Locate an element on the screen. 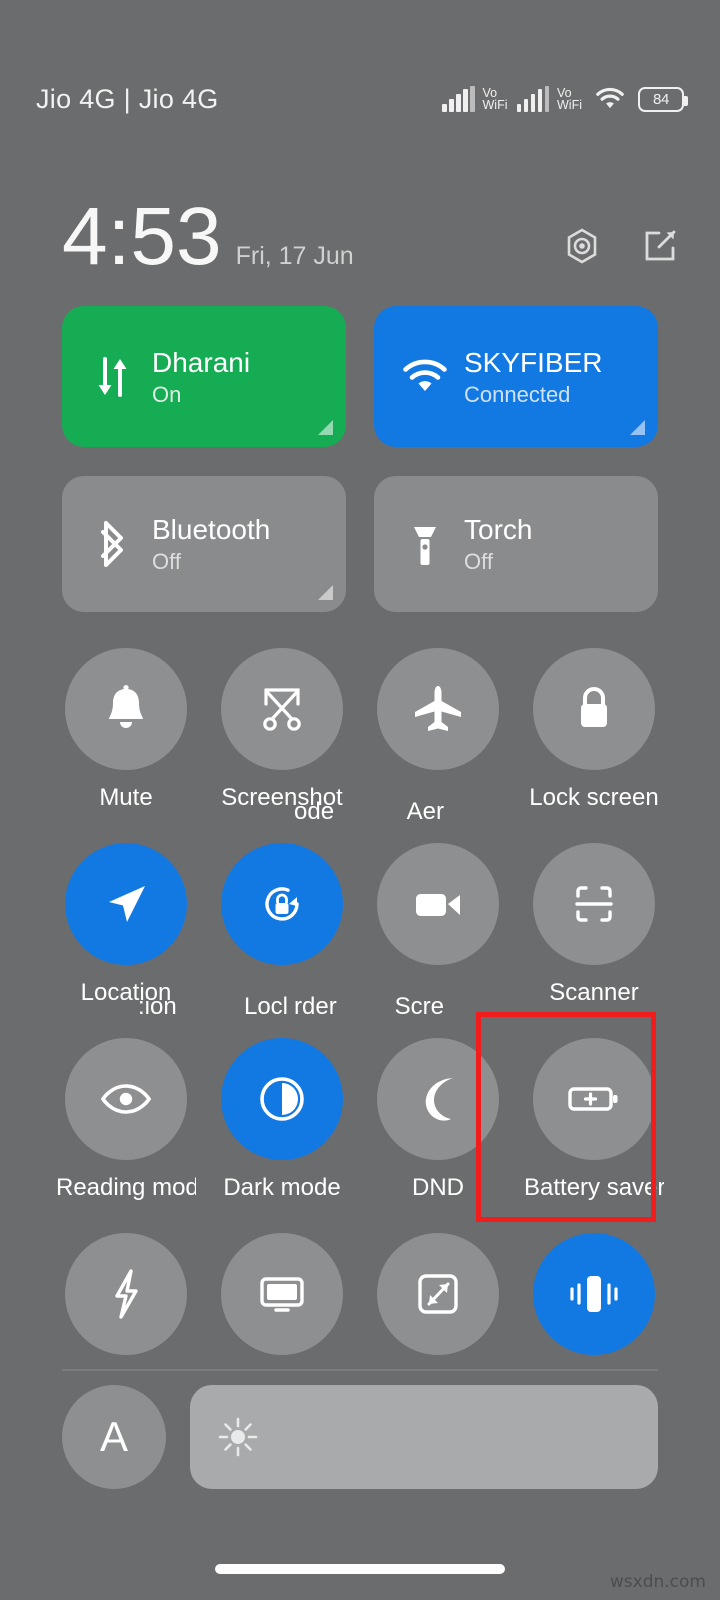  toggle-dark-mode: Dark mode is located at coordinates (282, 1135).